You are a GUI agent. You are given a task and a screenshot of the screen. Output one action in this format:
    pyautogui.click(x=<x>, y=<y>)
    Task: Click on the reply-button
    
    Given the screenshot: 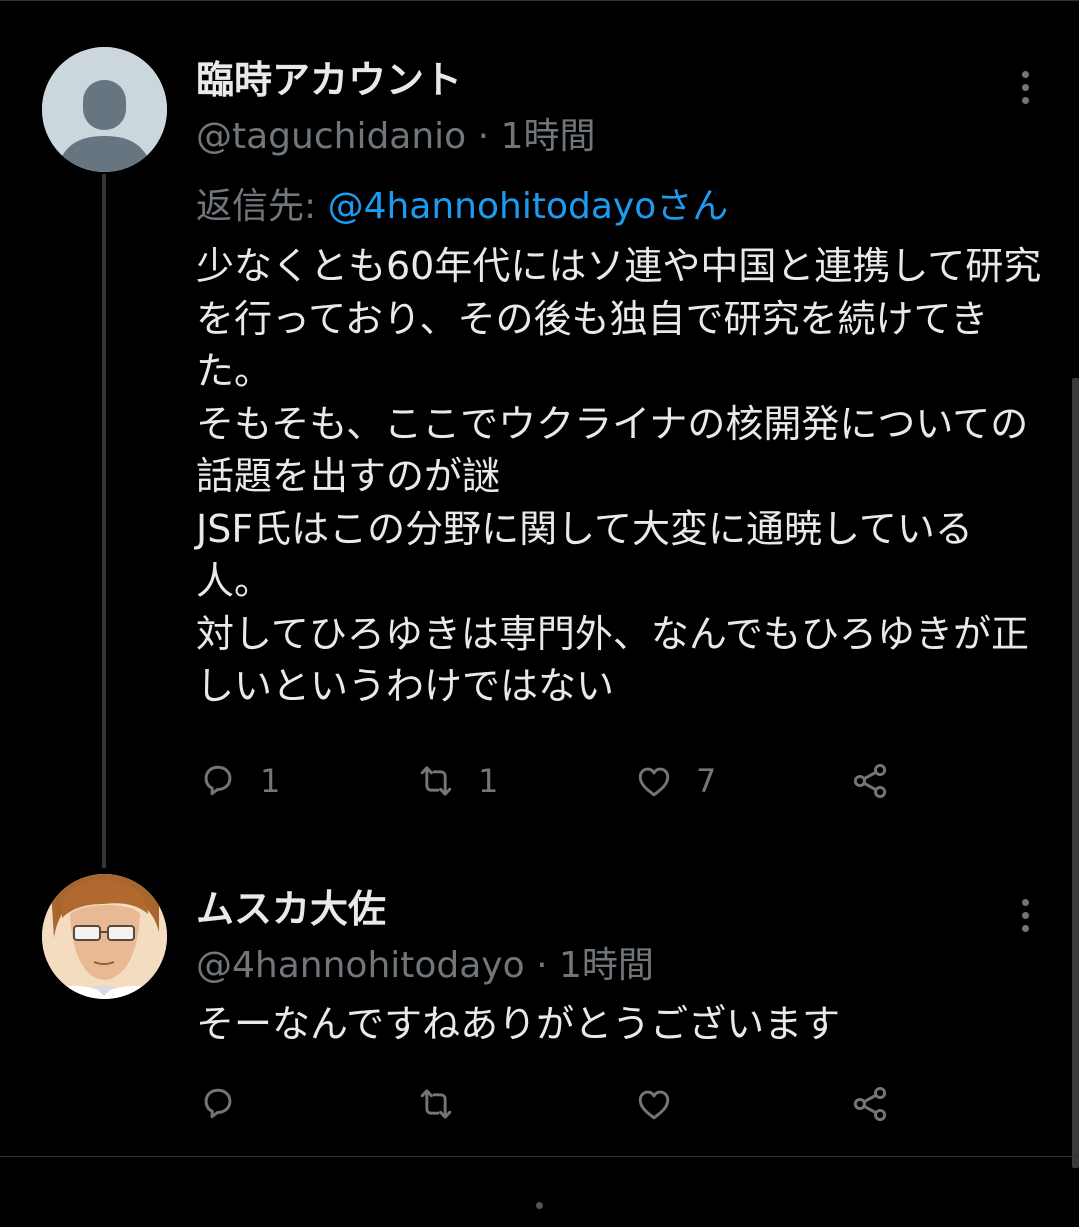 What is the action you would take?
    pyautogui.click(x=218, y=1104)
    